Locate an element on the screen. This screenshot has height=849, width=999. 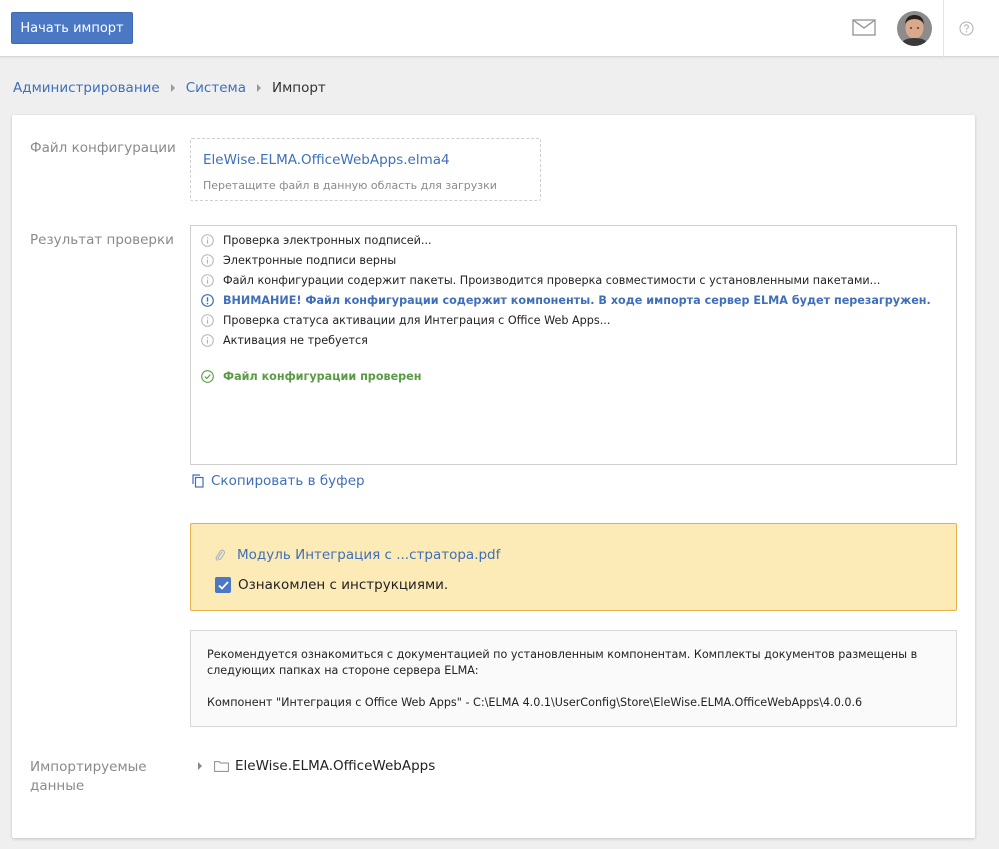
config-file-link: EleWise.ELMA.OfficeWebApps.elma4 is located at coordinates (326, 160).